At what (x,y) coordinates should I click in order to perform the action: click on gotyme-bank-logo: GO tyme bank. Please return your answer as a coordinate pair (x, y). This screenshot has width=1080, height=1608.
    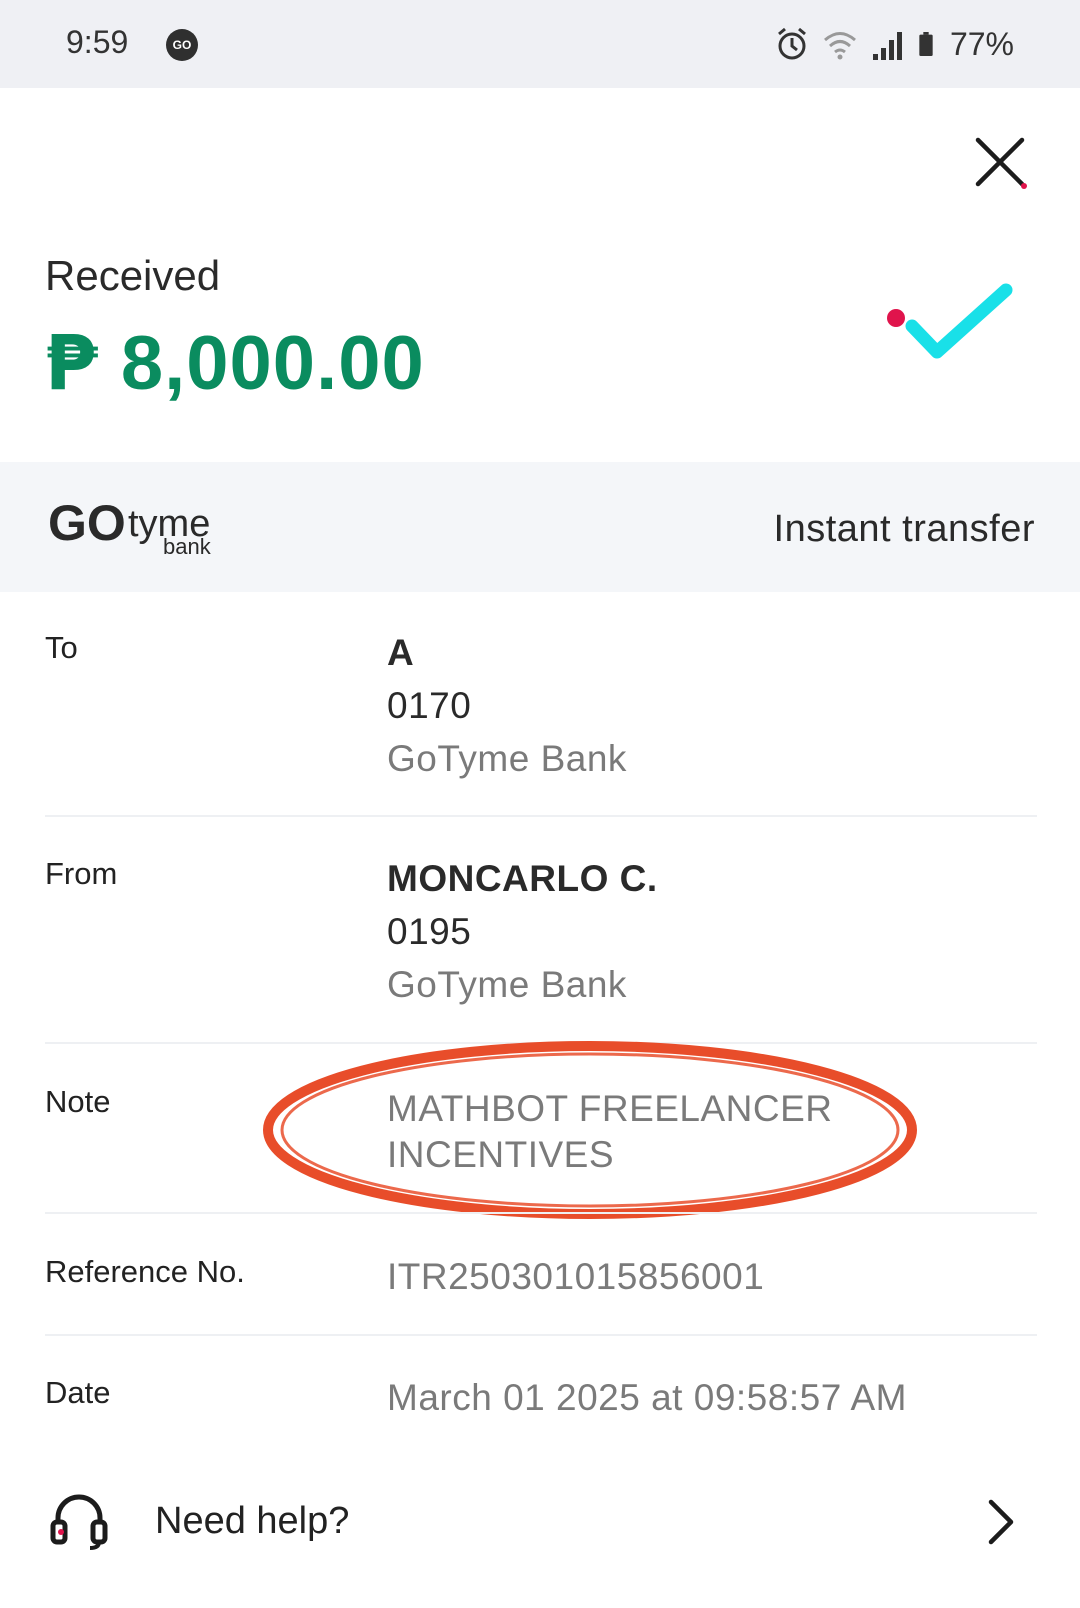
    Looking at the image, I should click on (130, 527).